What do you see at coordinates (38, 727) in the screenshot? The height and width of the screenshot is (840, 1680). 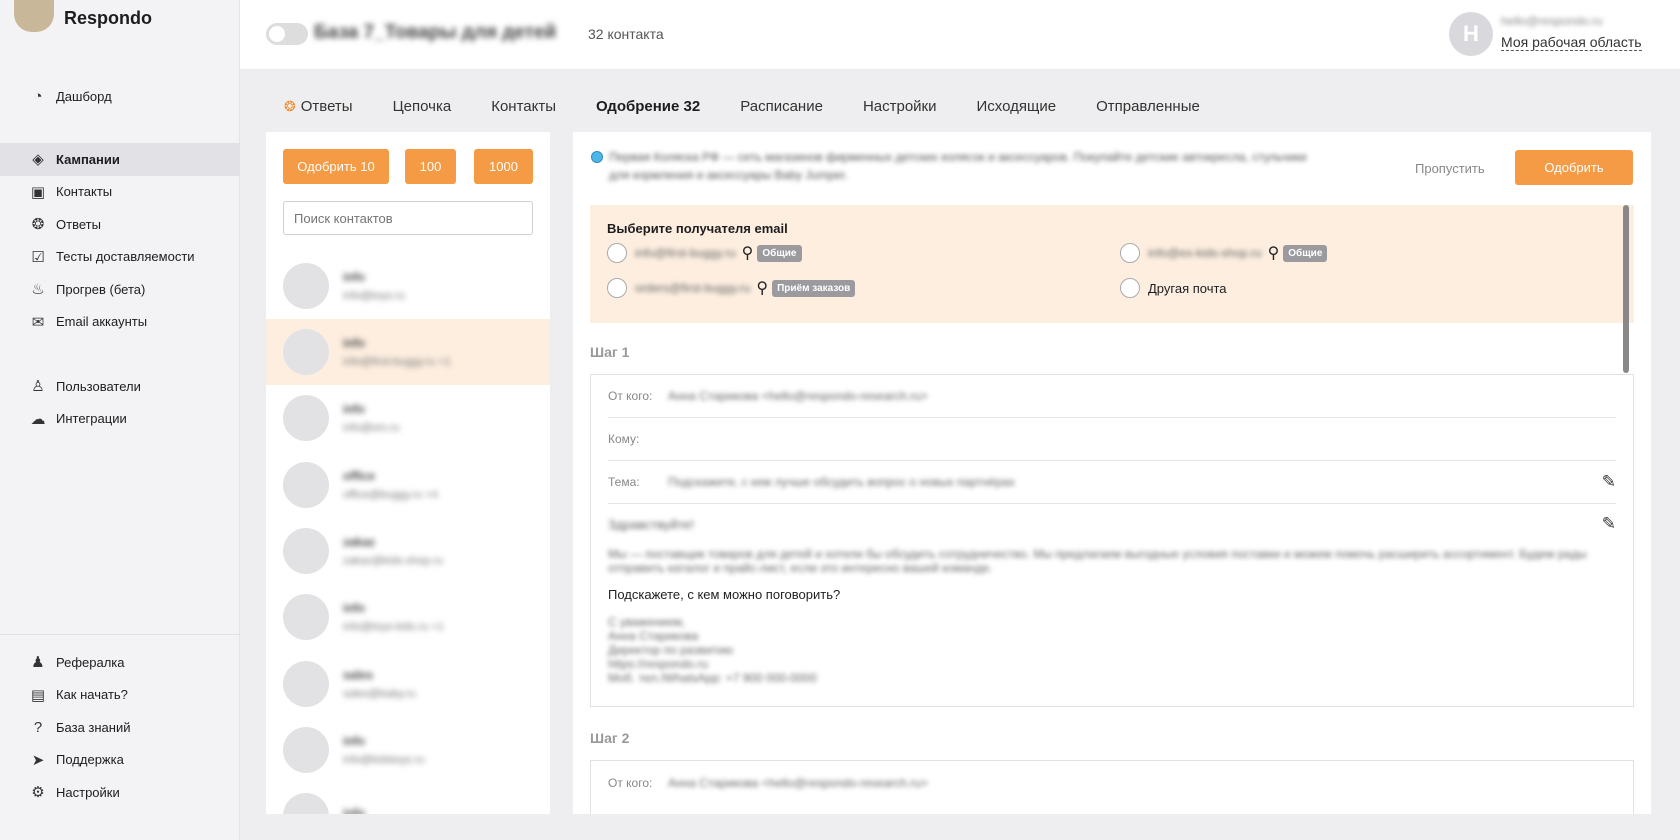 I see `help-icon: ?` at bounding box center [38, 727].